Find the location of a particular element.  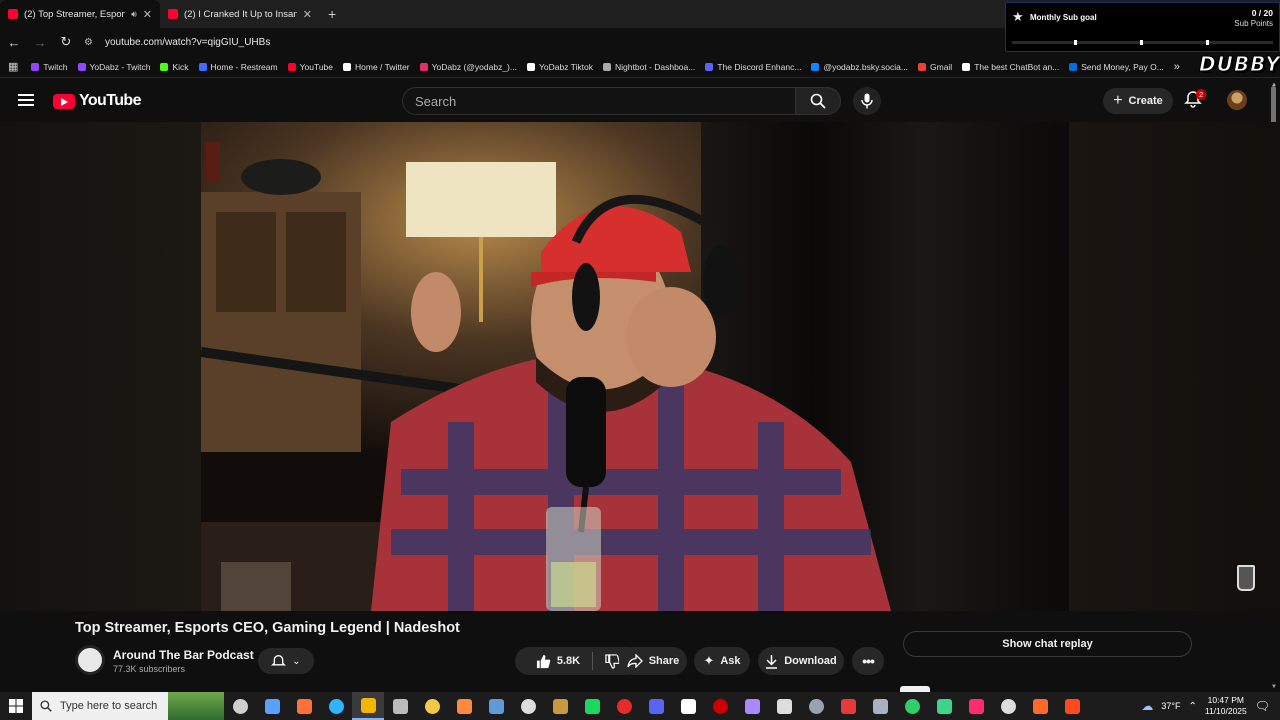

menu-icon is located at coordinates (26, 100).